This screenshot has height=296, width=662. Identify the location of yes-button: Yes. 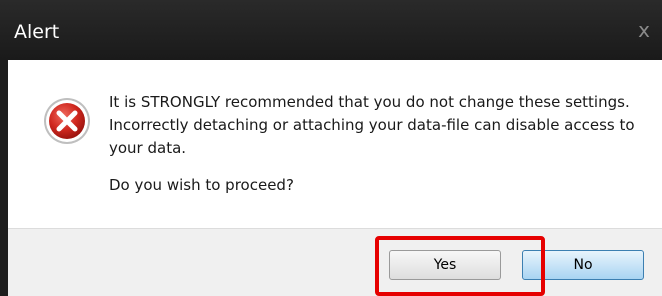
(445, 265).